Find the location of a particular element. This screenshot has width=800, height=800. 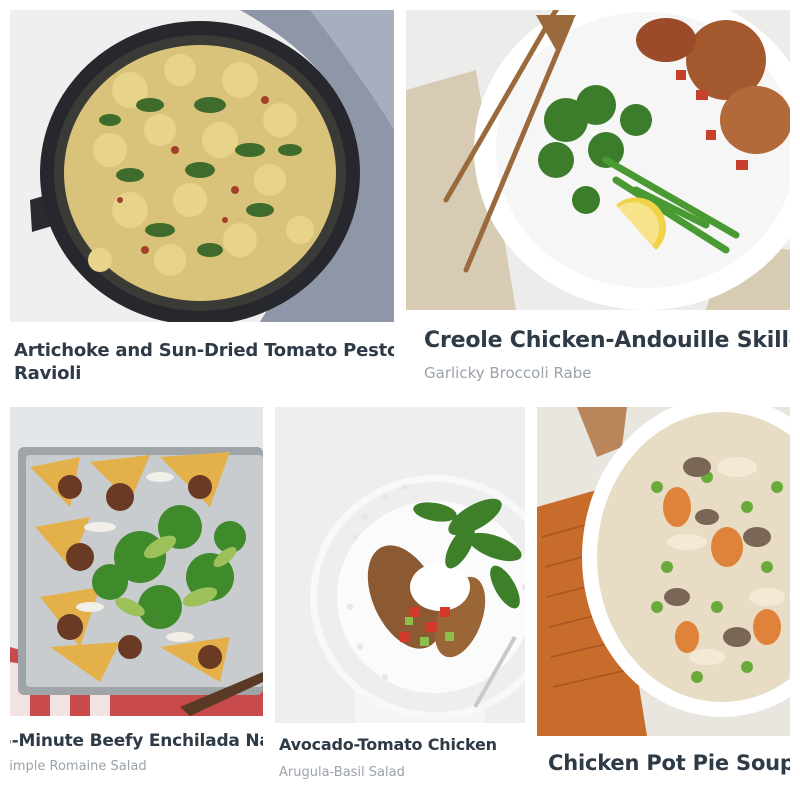

recipe-title-avocado-chicken: Avocado-Tomato Chicken is located at coordinates (388, 744).